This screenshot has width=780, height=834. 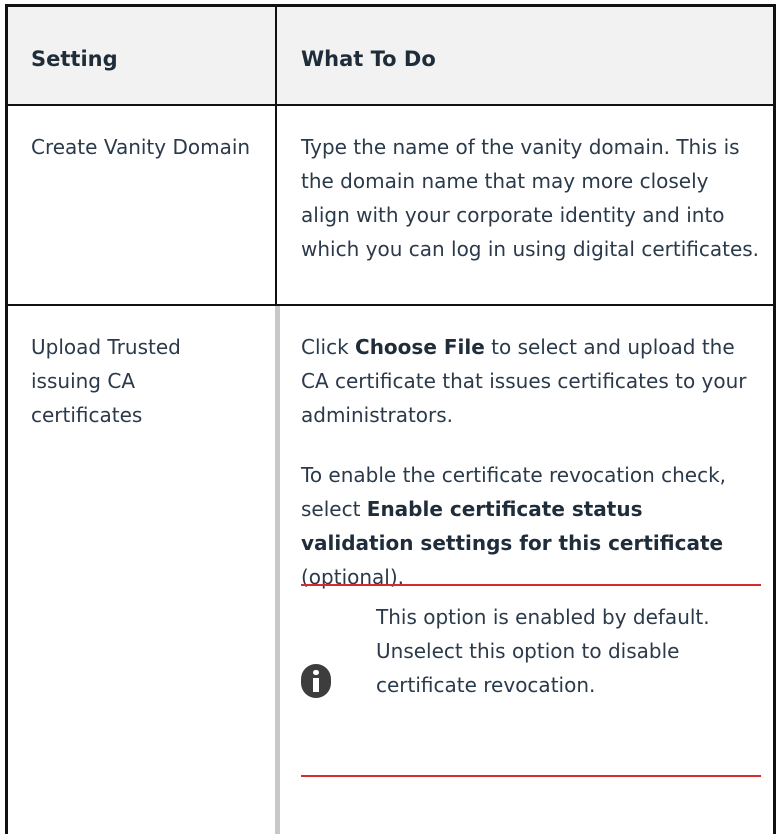 I want to click on info-icon-dot, so click(x=316, y=672).